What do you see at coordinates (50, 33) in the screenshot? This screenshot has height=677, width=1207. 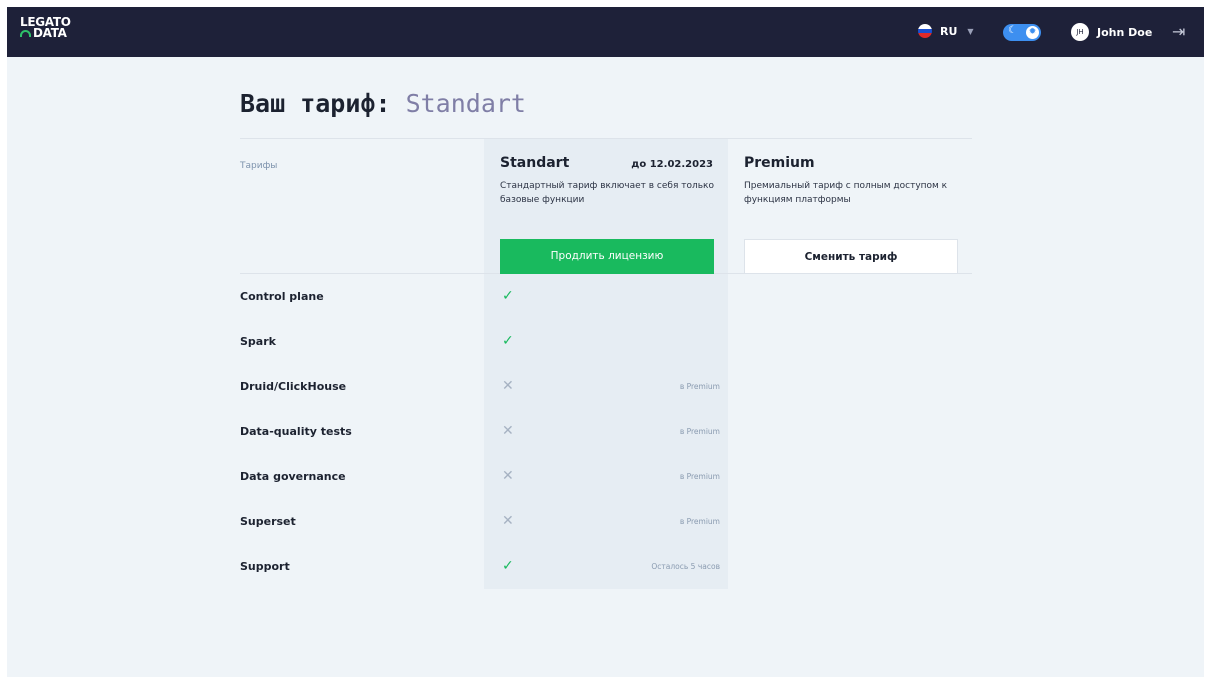 I see `logo-line-2: DATA` at bounding box center [50, 33].